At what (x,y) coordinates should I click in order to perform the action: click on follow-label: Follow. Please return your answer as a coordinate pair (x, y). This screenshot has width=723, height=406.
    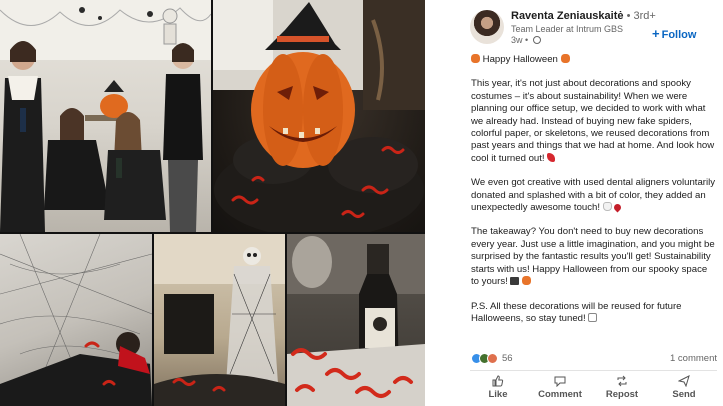
    Looking at the image, I should click on (679, 35).